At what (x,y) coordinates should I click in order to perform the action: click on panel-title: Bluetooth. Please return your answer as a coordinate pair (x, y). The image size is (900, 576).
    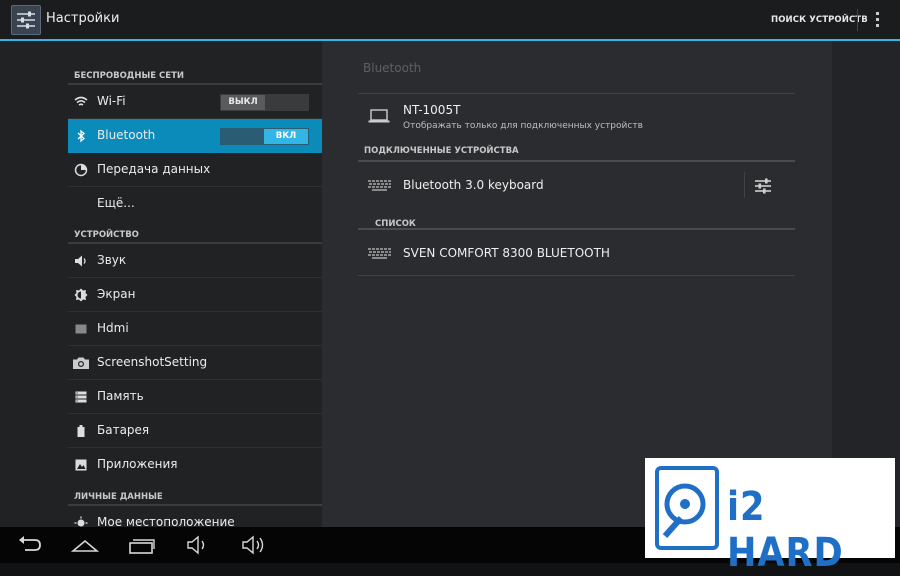
    Looking at the image, I should click on (392, 68).